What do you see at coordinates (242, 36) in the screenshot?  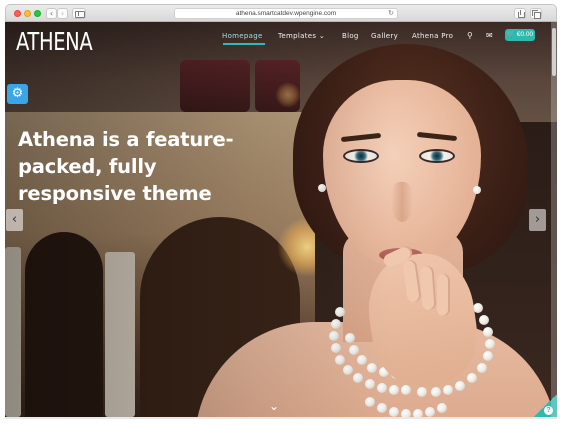 I see `nav-homepage: Homepage` at bounding box center [242, 36].